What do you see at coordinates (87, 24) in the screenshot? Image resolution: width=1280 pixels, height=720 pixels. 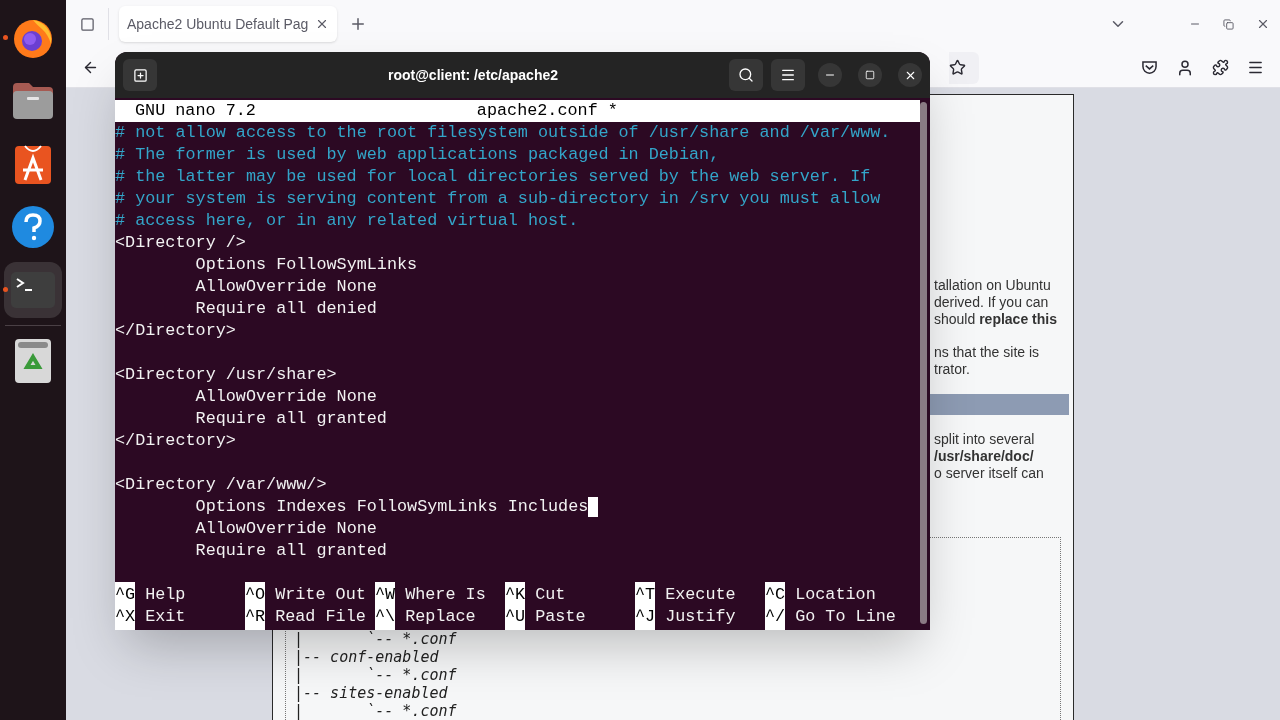 I see `tab-list-icon` at bounding box center [87, 24].